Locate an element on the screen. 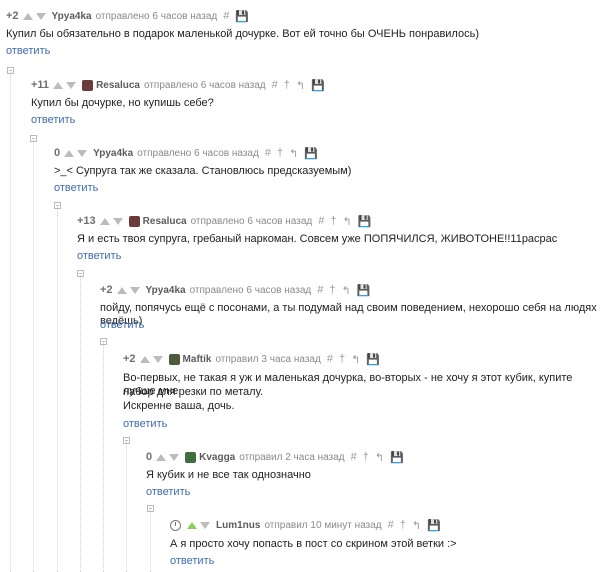 This screenshot has height=572, width=600. comment-text: Купил бы дочурке, но купишь себе? is located at coordinates (122, 103).